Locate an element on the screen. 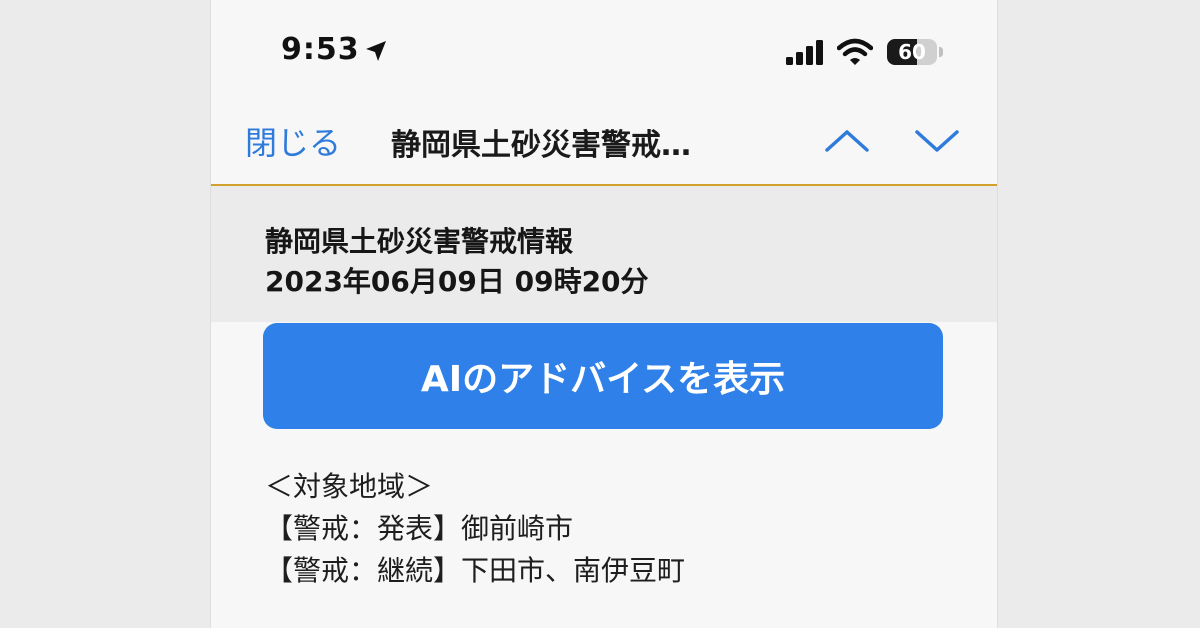 Image resolution: width=1200 pixels, height=628 pixels. warning-issued-line: 【警戒：発表】御前崎市 is located at coordinates (419, 528).